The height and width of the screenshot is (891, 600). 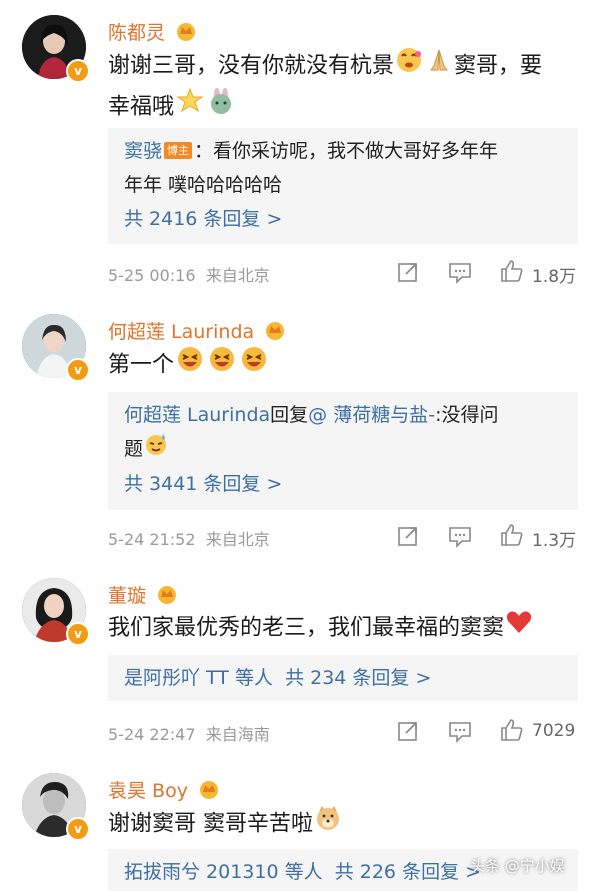 I want to click on reply-count-link: 共 2416 条回复 >, so click(x=203, y=219).